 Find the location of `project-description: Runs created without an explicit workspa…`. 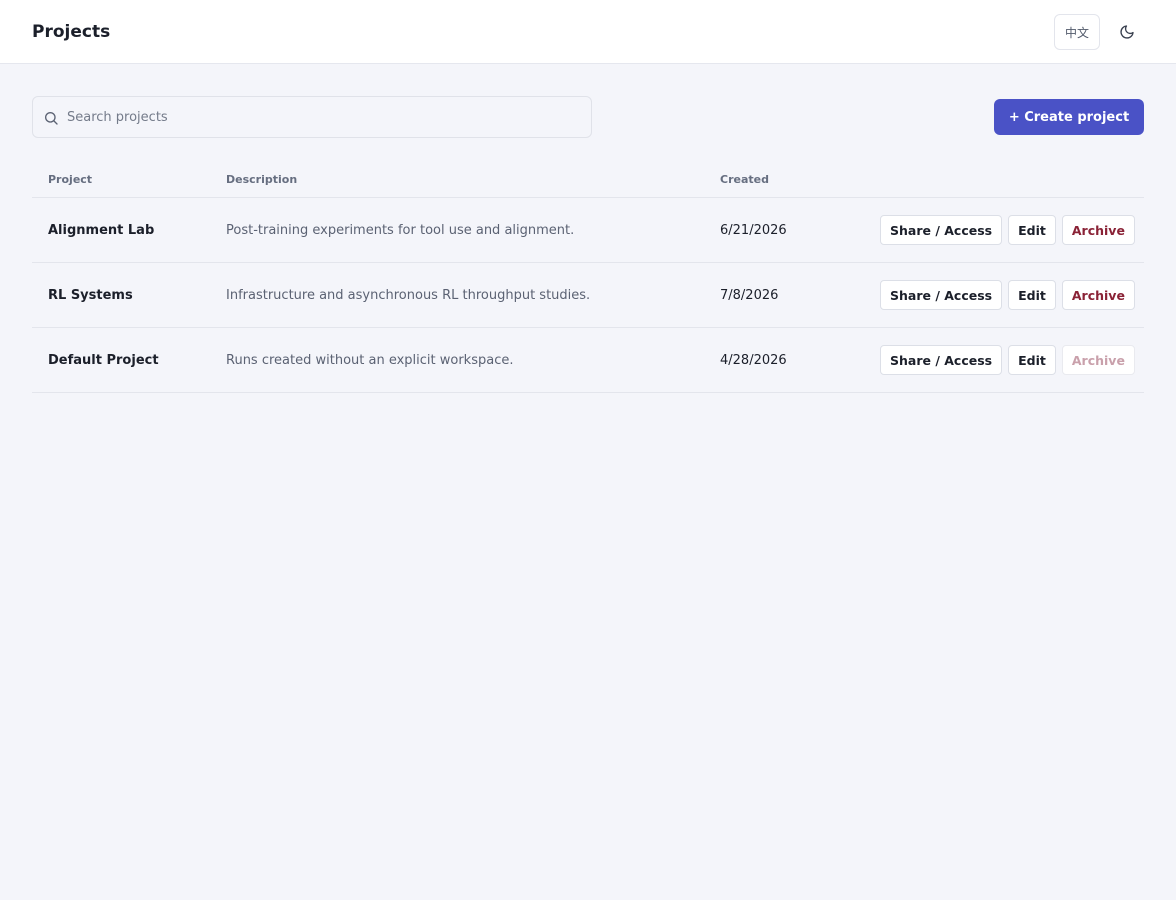

project-description: Runs created without an explicit workspa… is located at coordinates (370, 360).